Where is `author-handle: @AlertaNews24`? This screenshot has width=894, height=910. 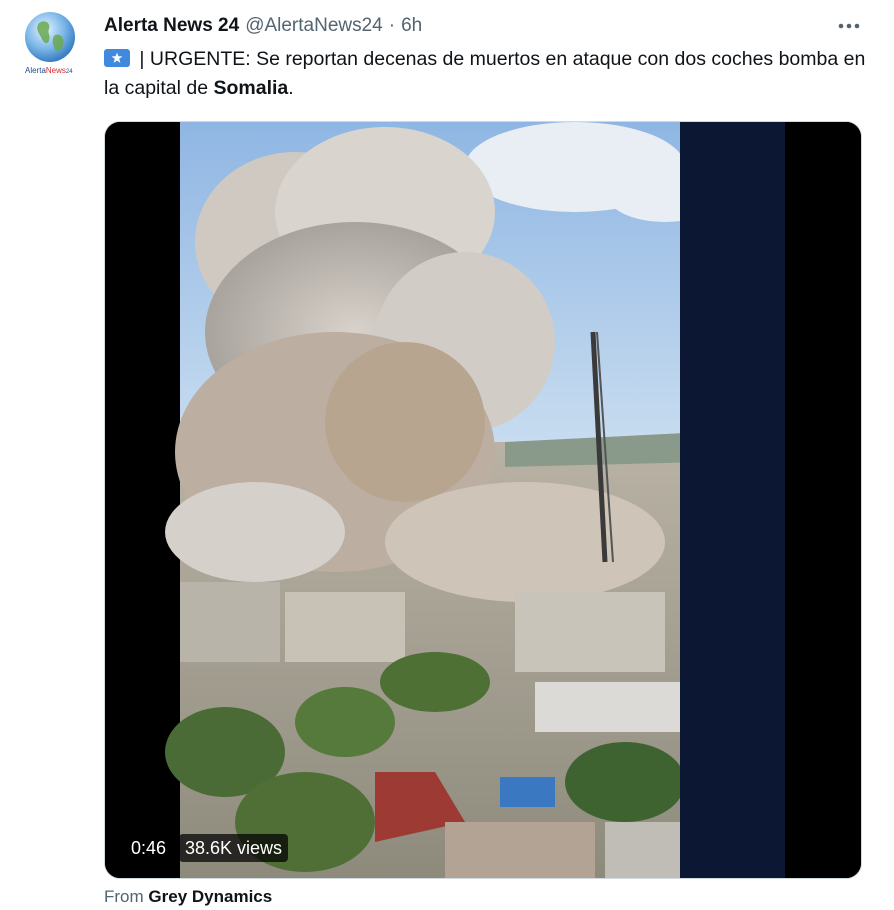
author-handle: @AlertaNews24 is located at coordinates (314, 26).